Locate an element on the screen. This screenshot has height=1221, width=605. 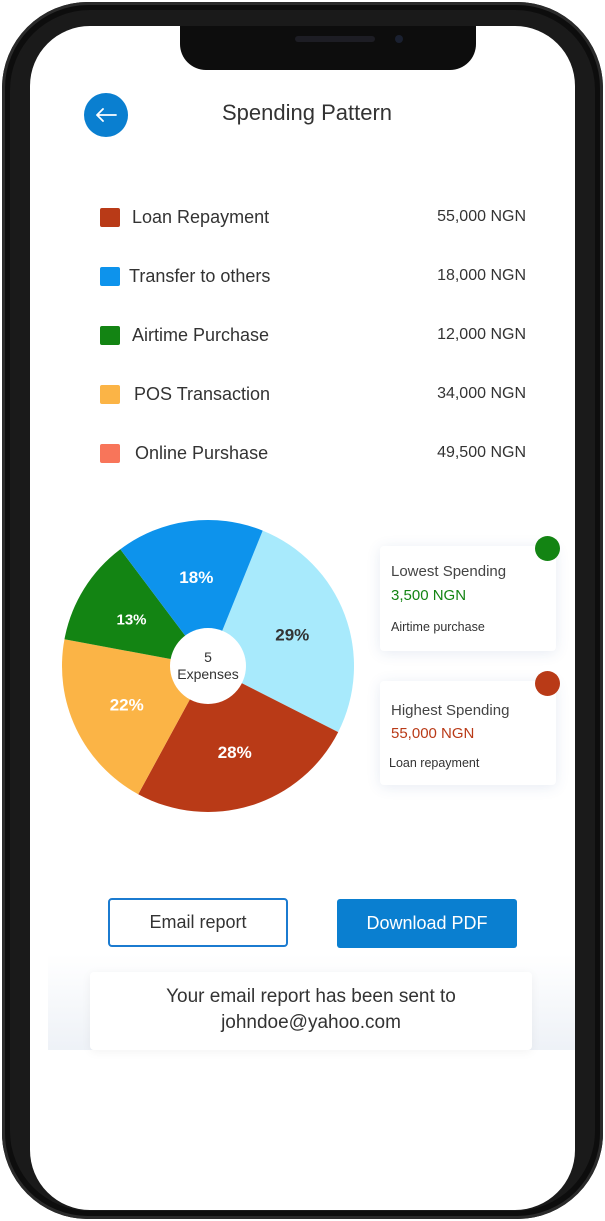
expense-count: 5 is located at coordinates (208, 657).